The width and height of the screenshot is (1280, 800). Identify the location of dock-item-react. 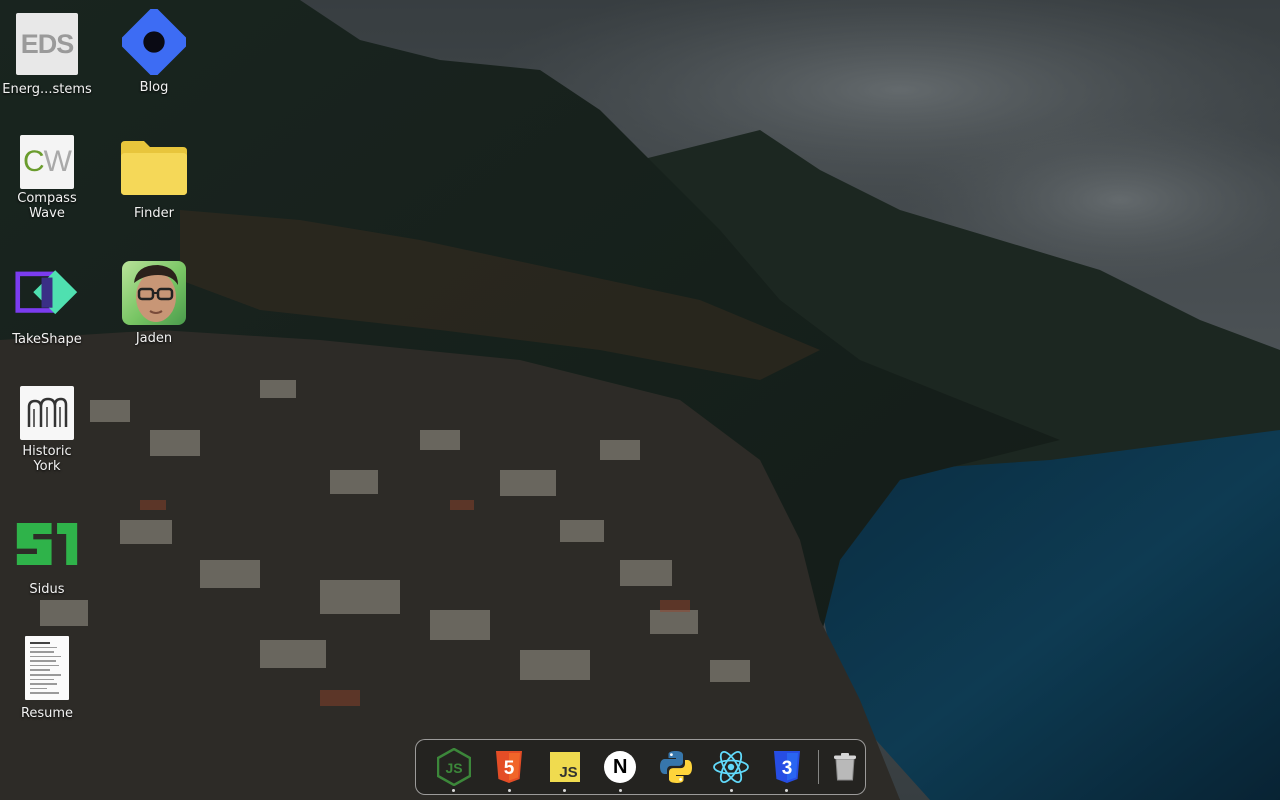
(730, 767).